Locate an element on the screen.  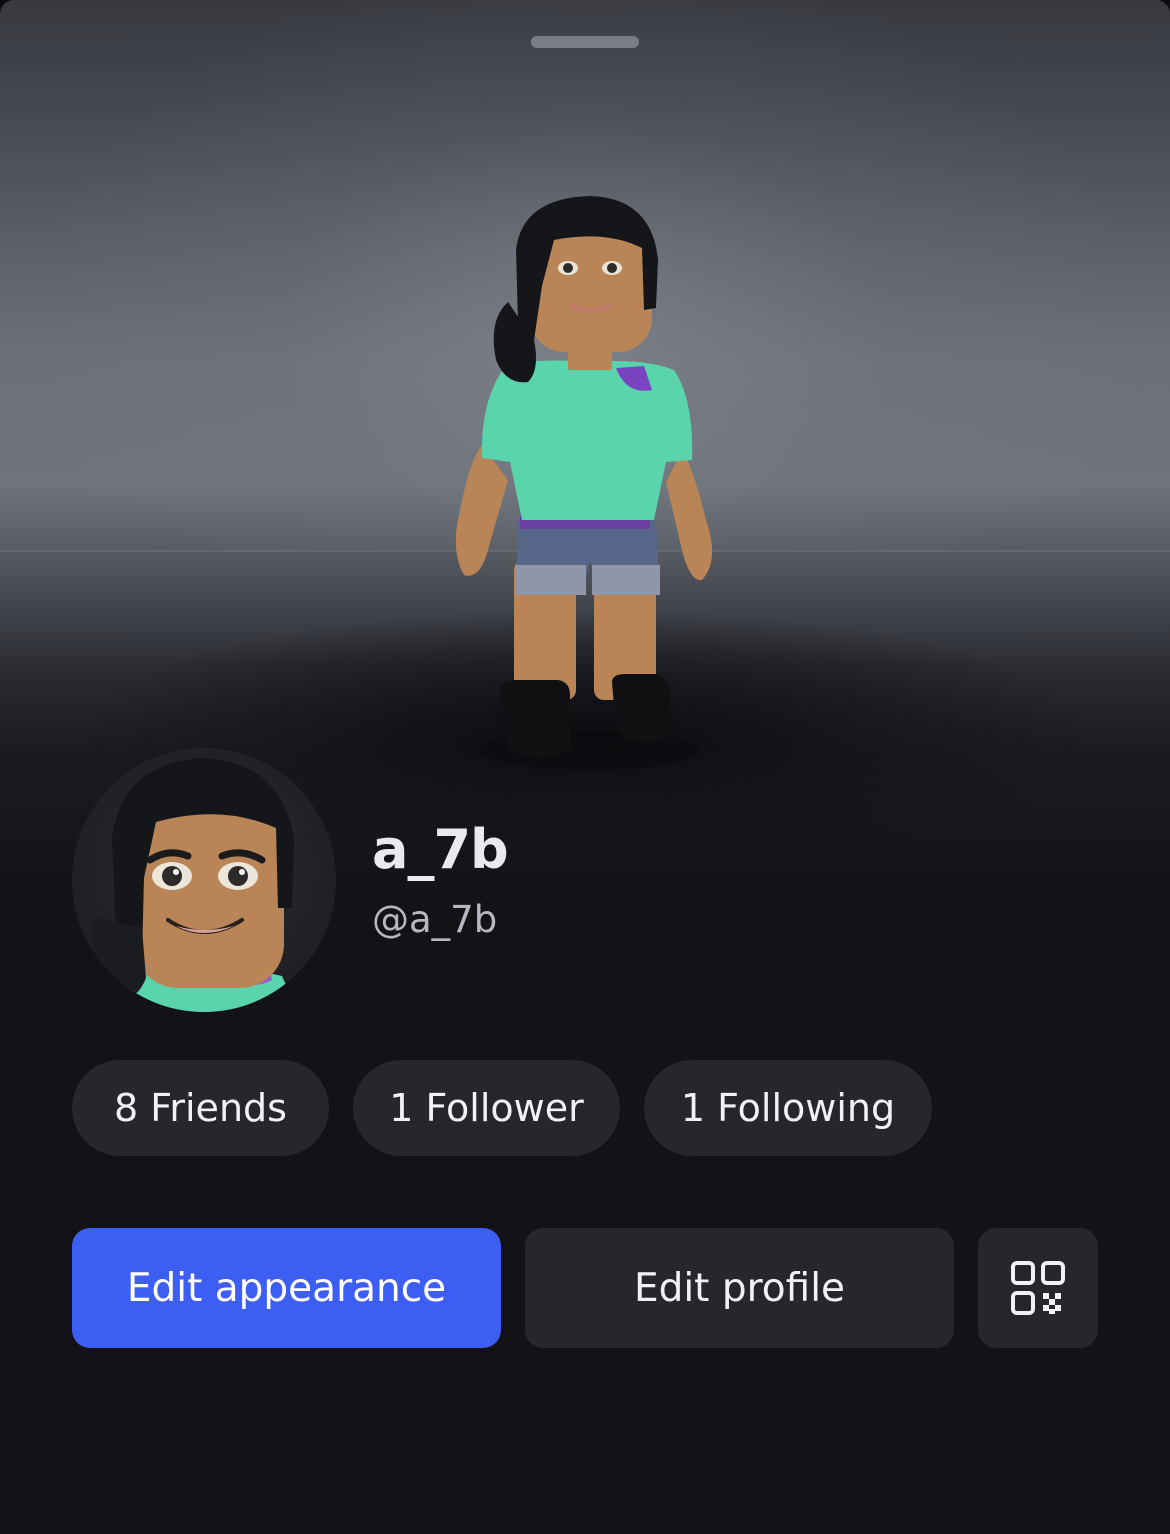
avatar-full-body is located at coordinates (584, 483).